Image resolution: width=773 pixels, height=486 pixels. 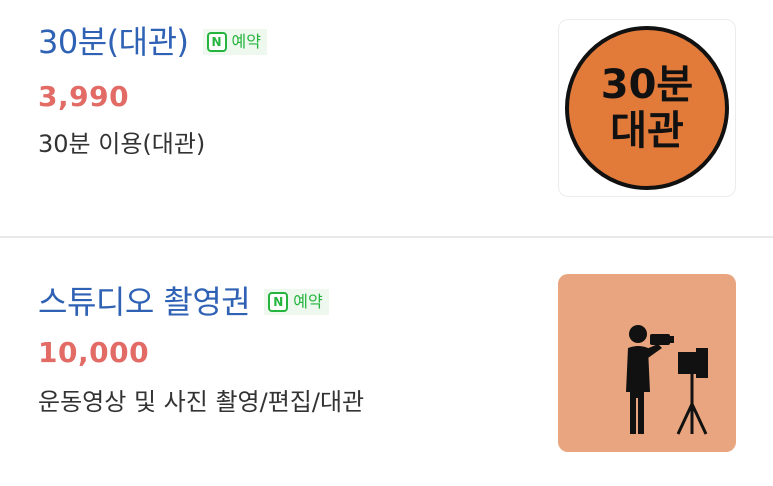 What do you see at coordinates (113, 42) in the screenshot?
I see `product-title: 30분(대관)` at bounding box center [113, 42].